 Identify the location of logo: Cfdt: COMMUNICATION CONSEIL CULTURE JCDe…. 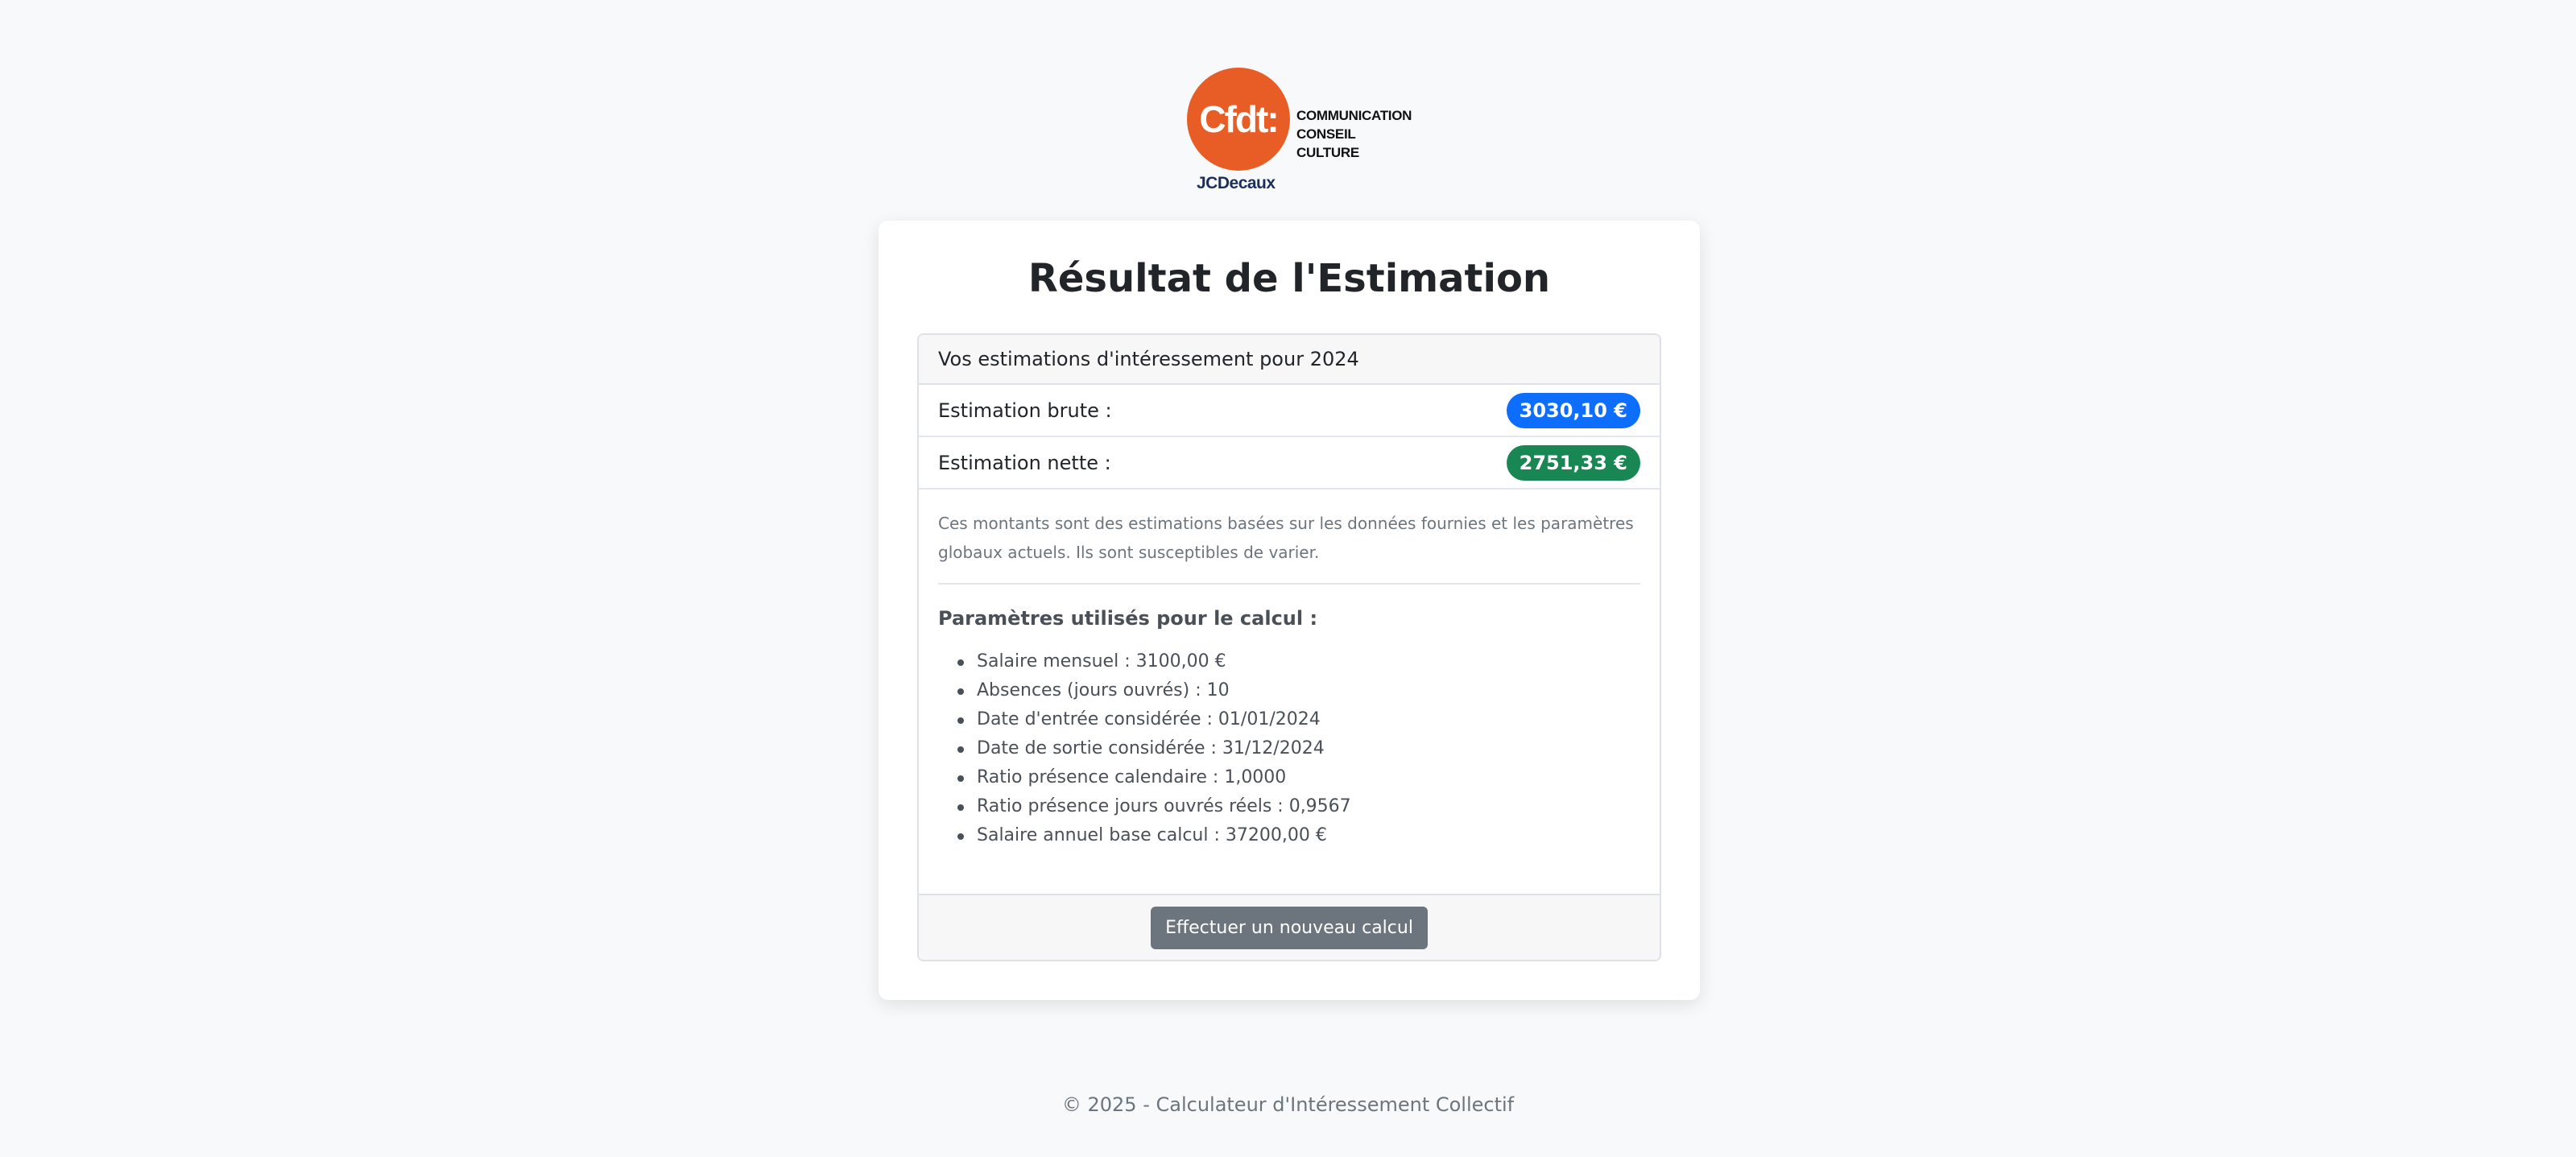
(1299, 132).